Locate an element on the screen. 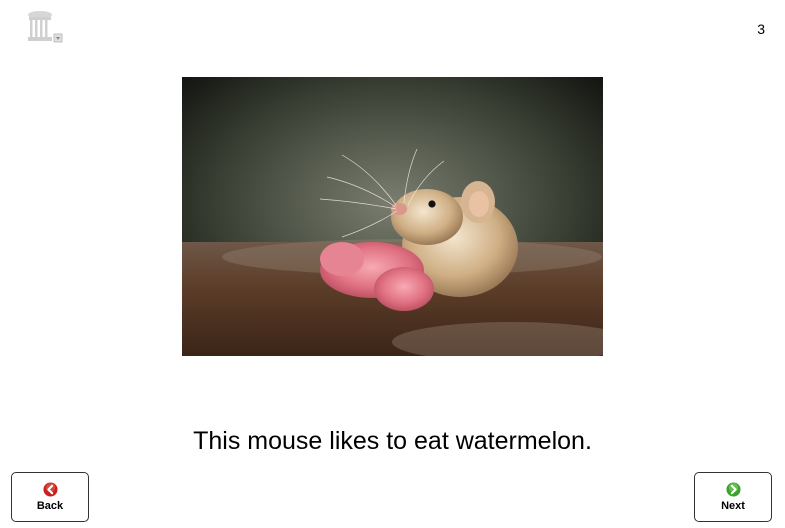  next-button: Next is located at coordinates (733, 497).